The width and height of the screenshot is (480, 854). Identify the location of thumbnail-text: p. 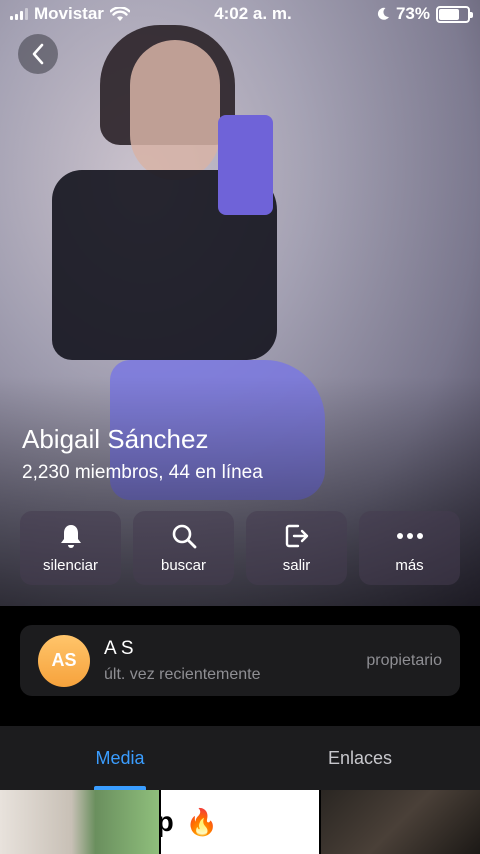
(167, 821).